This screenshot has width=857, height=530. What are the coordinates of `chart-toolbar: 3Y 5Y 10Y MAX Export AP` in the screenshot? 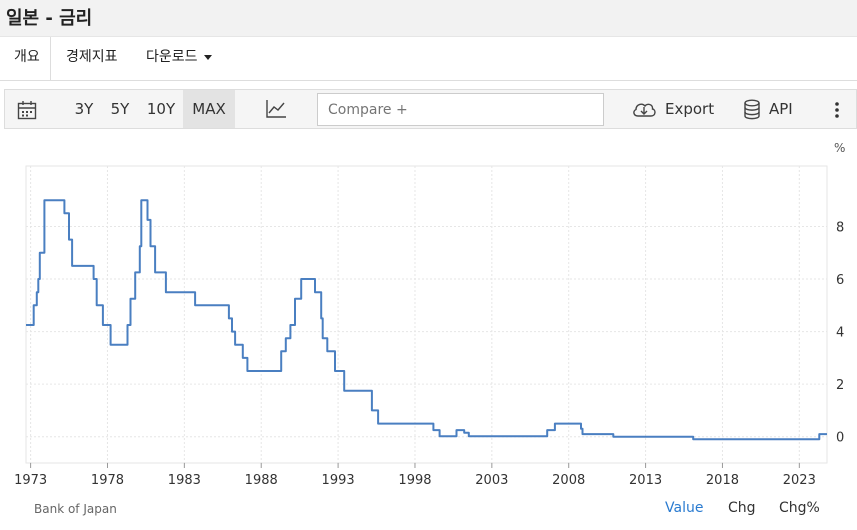 It's located at (430, 109).